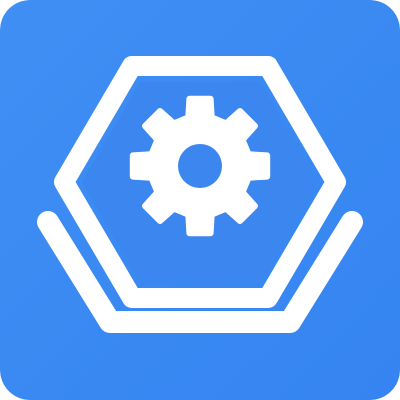 This screenshot has width=400, height=400. I want to click on gear-icon, so click(200, 166).